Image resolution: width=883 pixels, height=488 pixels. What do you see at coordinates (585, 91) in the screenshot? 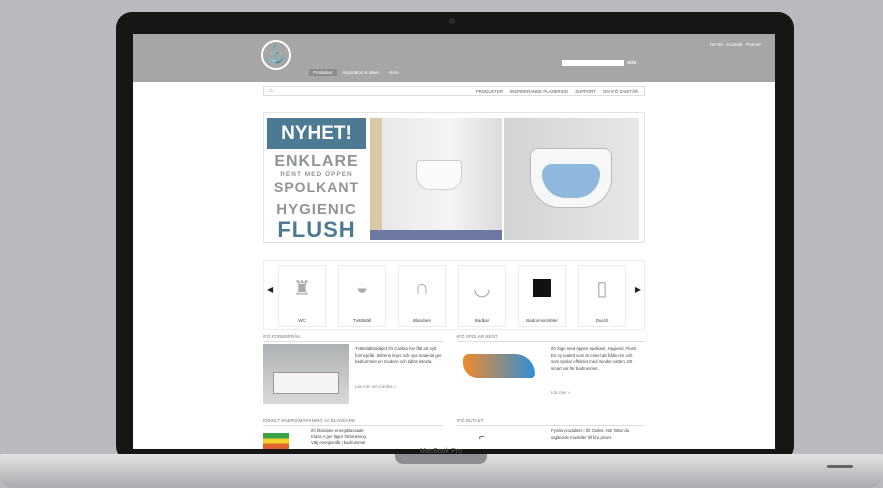
I see `nav-item-support: SUPPORT` at bounding box center [585, 91].